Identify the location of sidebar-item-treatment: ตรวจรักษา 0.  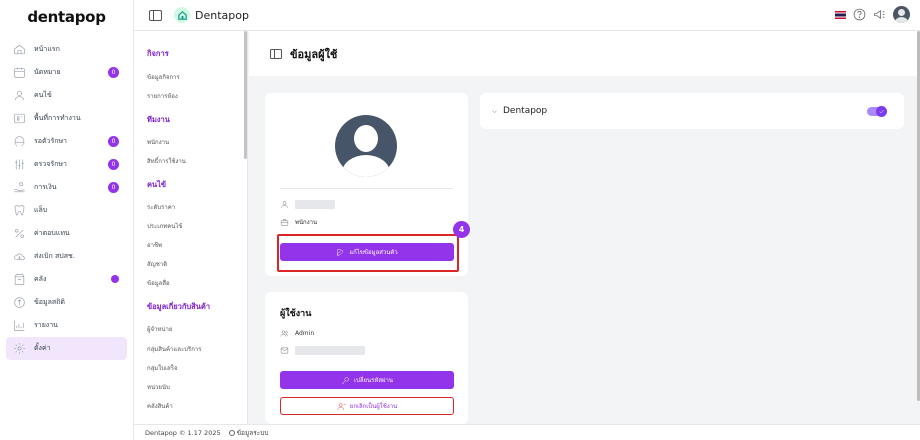
(66, 164).